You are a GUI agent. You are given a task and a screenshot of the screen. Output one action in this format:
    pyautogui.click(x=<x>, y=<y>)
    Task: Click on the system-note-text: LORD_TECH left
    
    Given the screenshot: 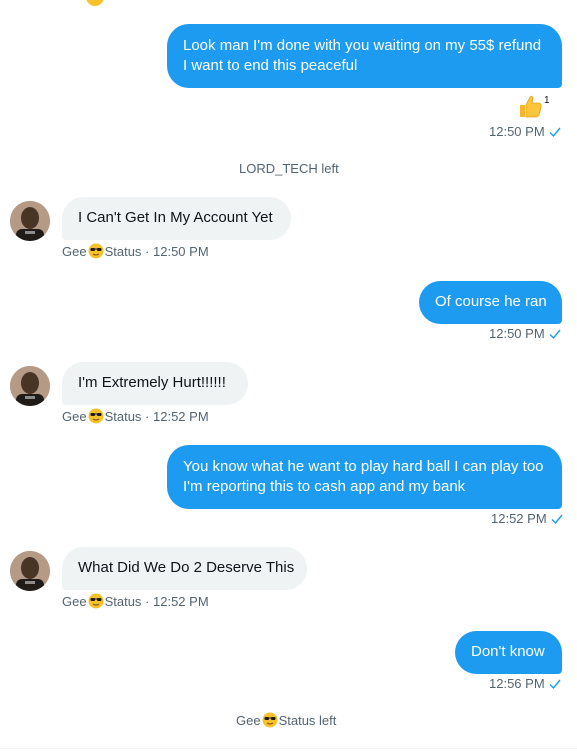 What is the action you would take?
    pyautogui.click(x=289, y=168)
    